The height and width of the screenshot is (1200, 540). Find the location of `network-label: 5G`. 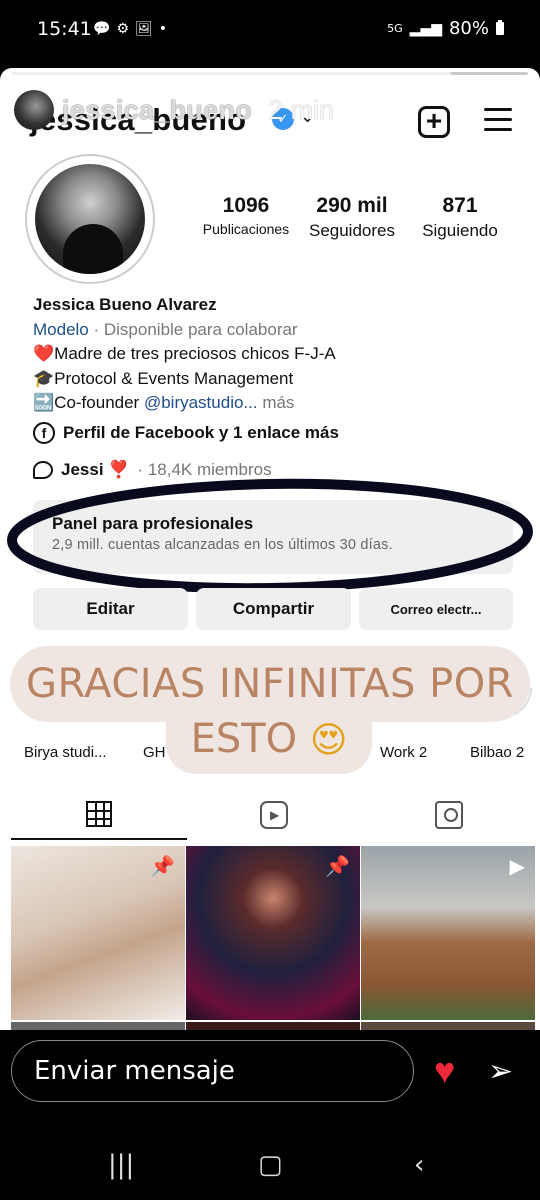

network-label: 5G is located at coordinates (395, 28).